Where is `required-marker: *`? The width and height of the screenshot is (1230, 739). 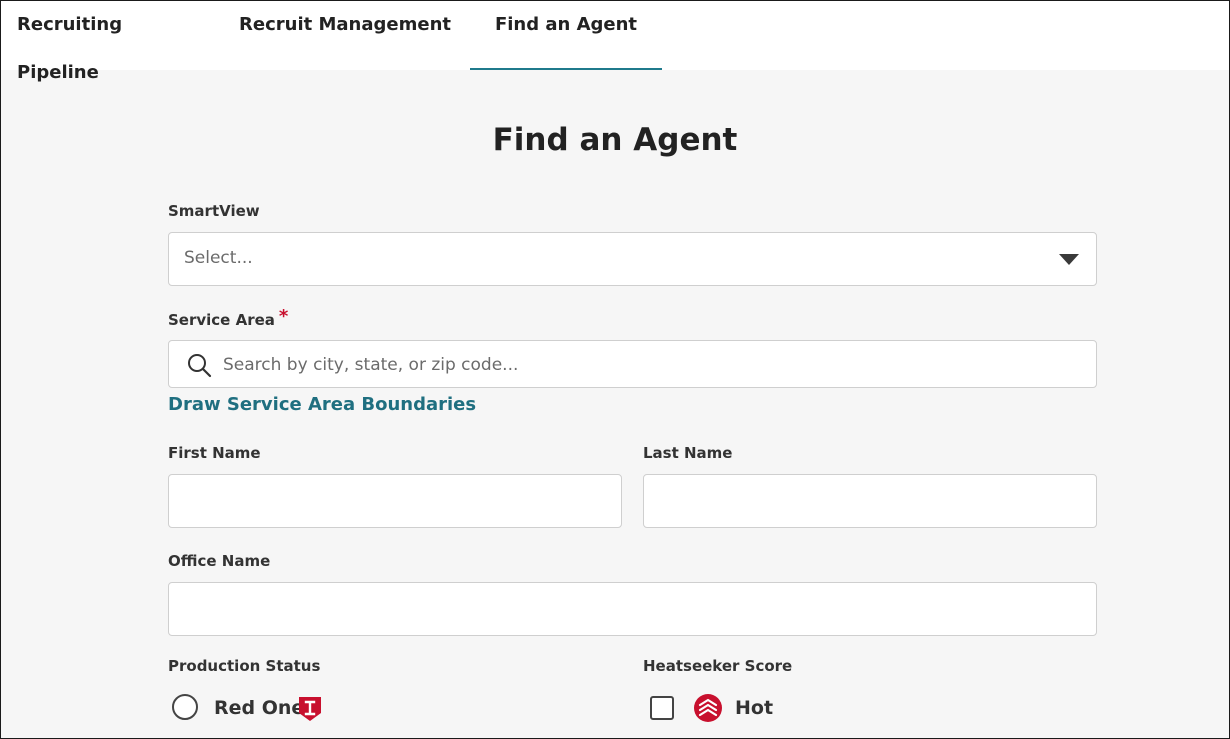
required-marker: * is located at coordinates (283, 316).